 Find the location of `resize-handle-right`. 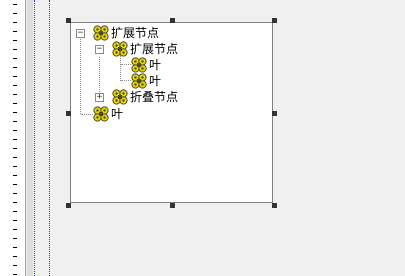

resize-handle-right is located at coordinates (274, 113).